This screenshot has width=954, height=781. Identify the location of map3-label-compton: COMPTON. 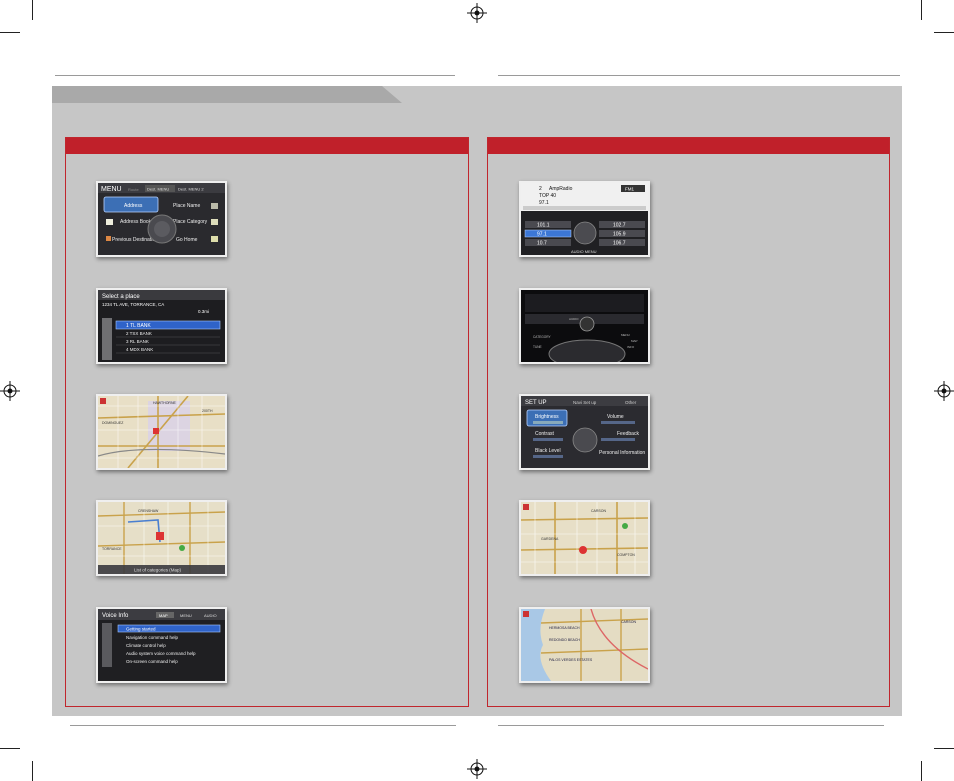
(626, 555).